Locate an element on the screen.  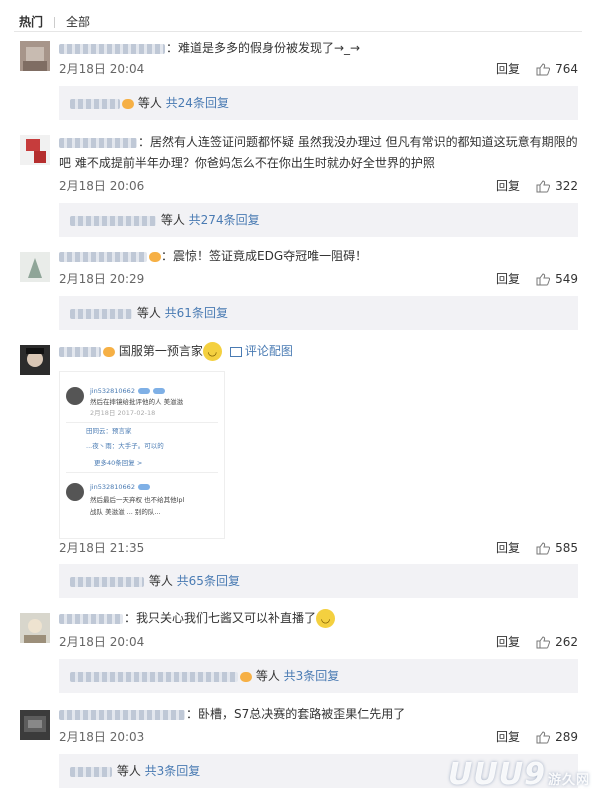
comment-text: 国服第一预言家 ◡ 评论配图 is located at coordinates (318, 351).